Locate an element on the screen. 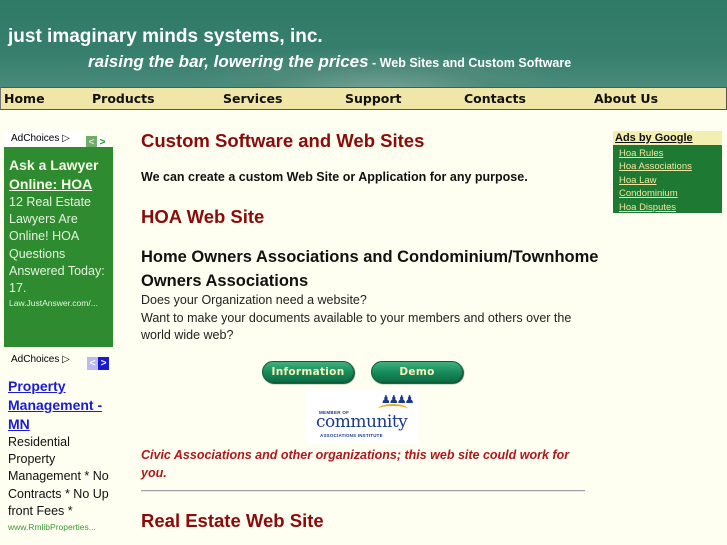  company-name: just imaginary minds systems, inc. is located at coordinates (165, 36).